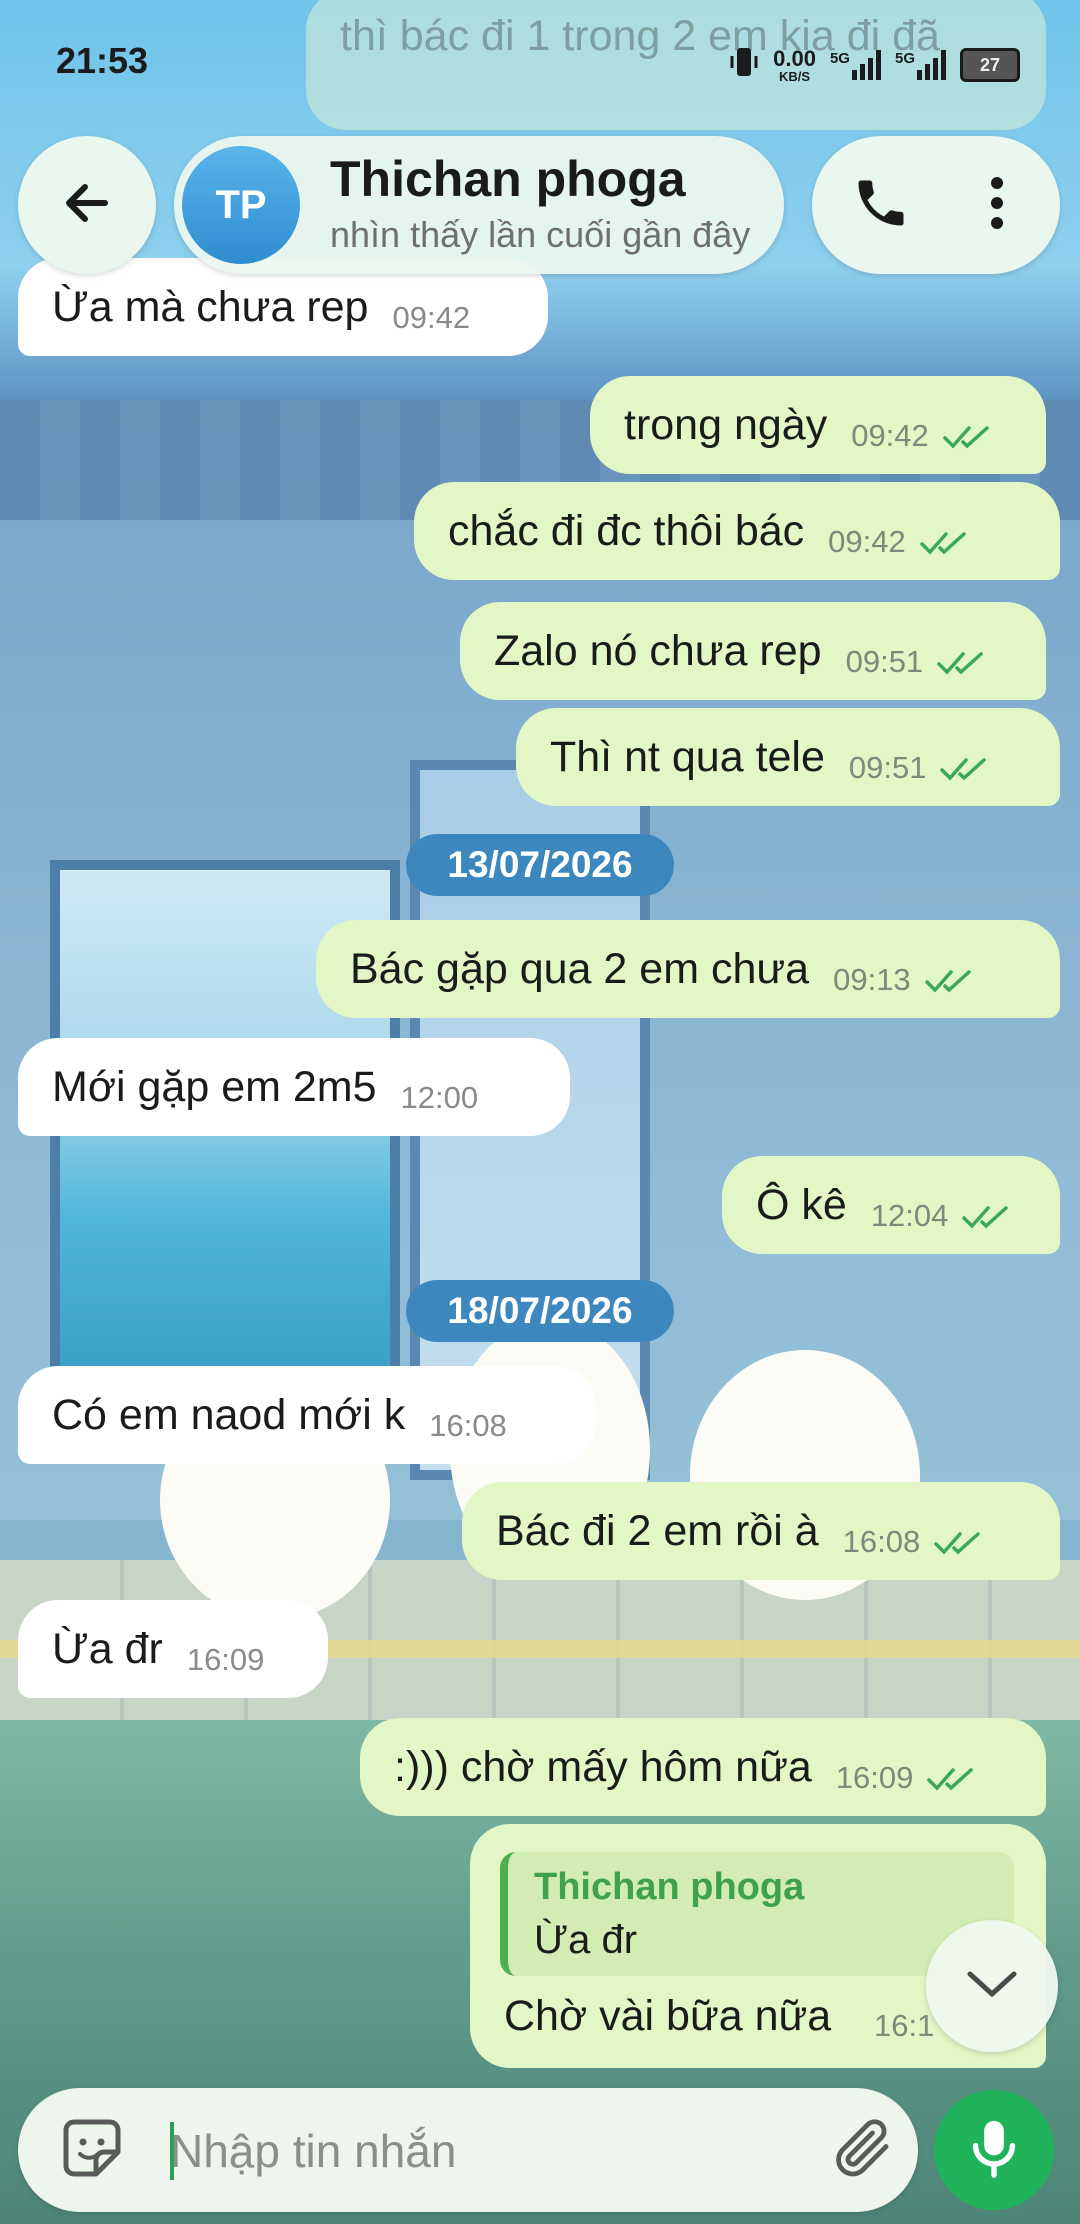 This screenshot has height=2224, width=1080. Describe the element at coordinates (658, 650) in the screenshot. I see `message-text: Zalo nó chưa rep` at that location.